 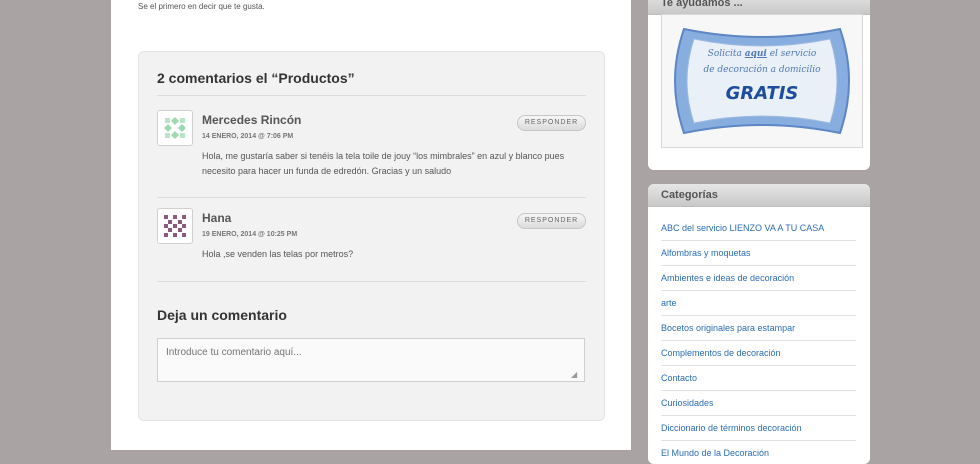 I want to click on category-link: Diccionario de términos decoración, so click(x=758, y=428).